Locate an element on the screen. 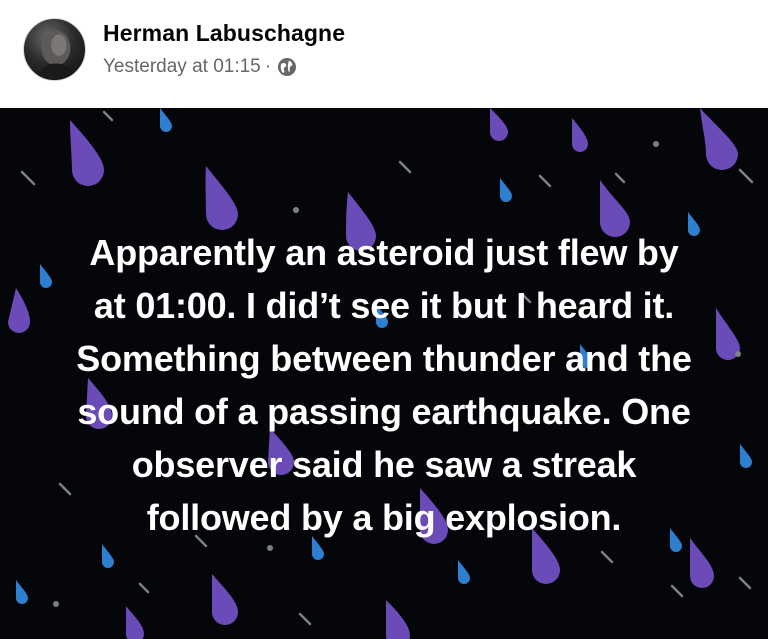  post-text-line: Apparently an asteroid just flew by is located at coordinates (384, 252).